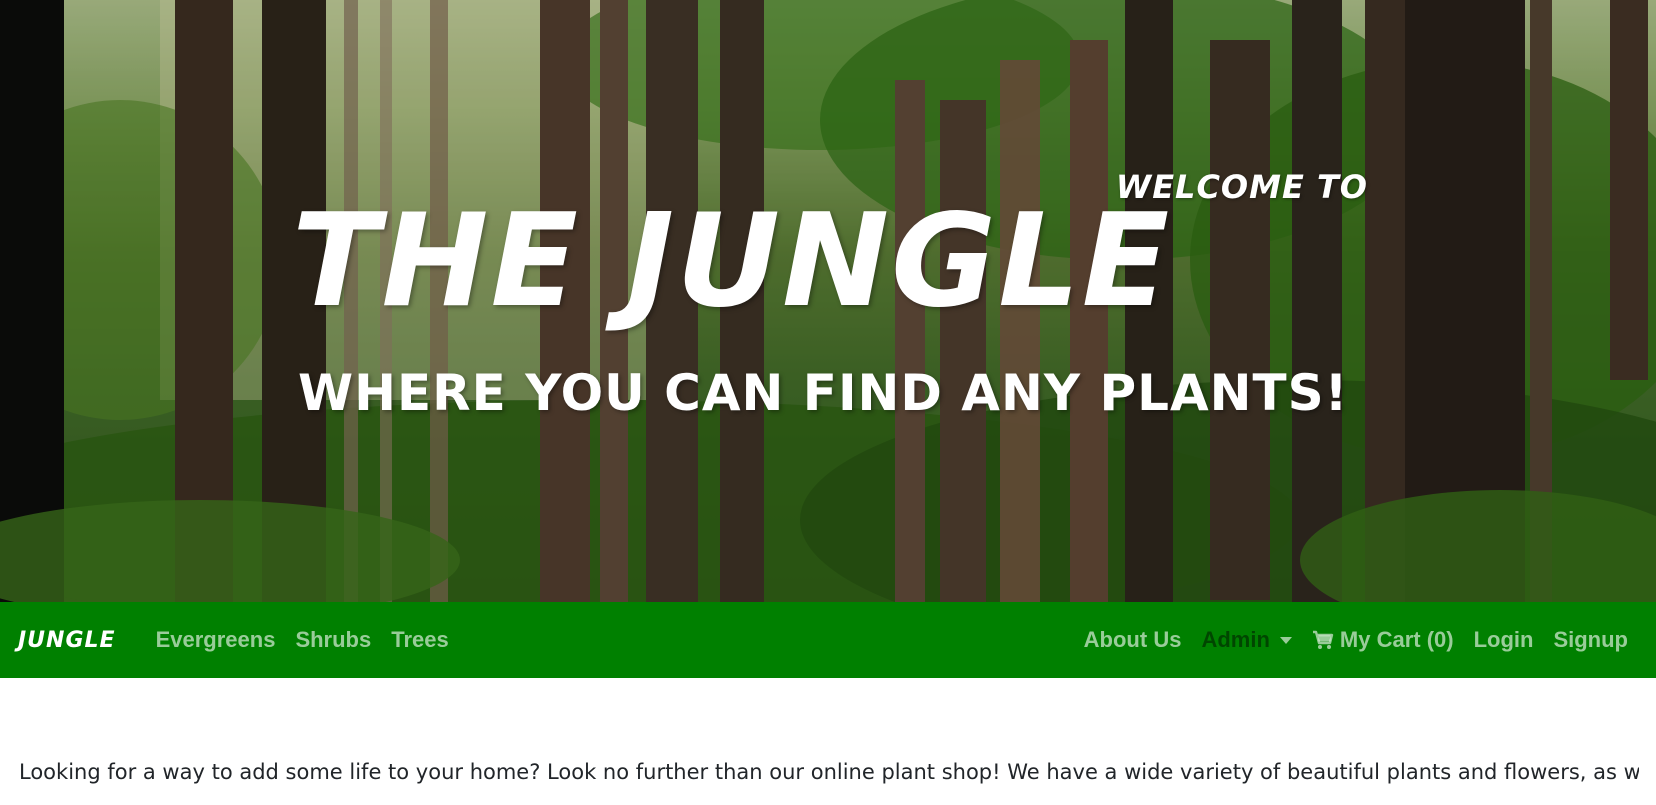  I want to click on chevron-down-icon, so click(1285, 640).